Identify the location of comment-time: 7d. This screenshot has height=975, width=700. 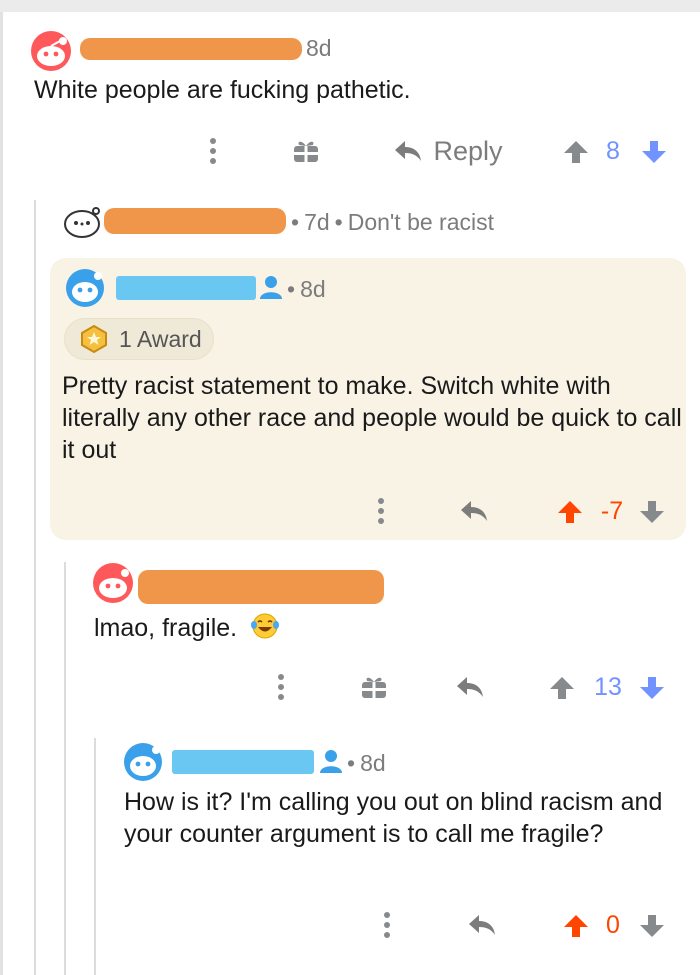
(317, 222).